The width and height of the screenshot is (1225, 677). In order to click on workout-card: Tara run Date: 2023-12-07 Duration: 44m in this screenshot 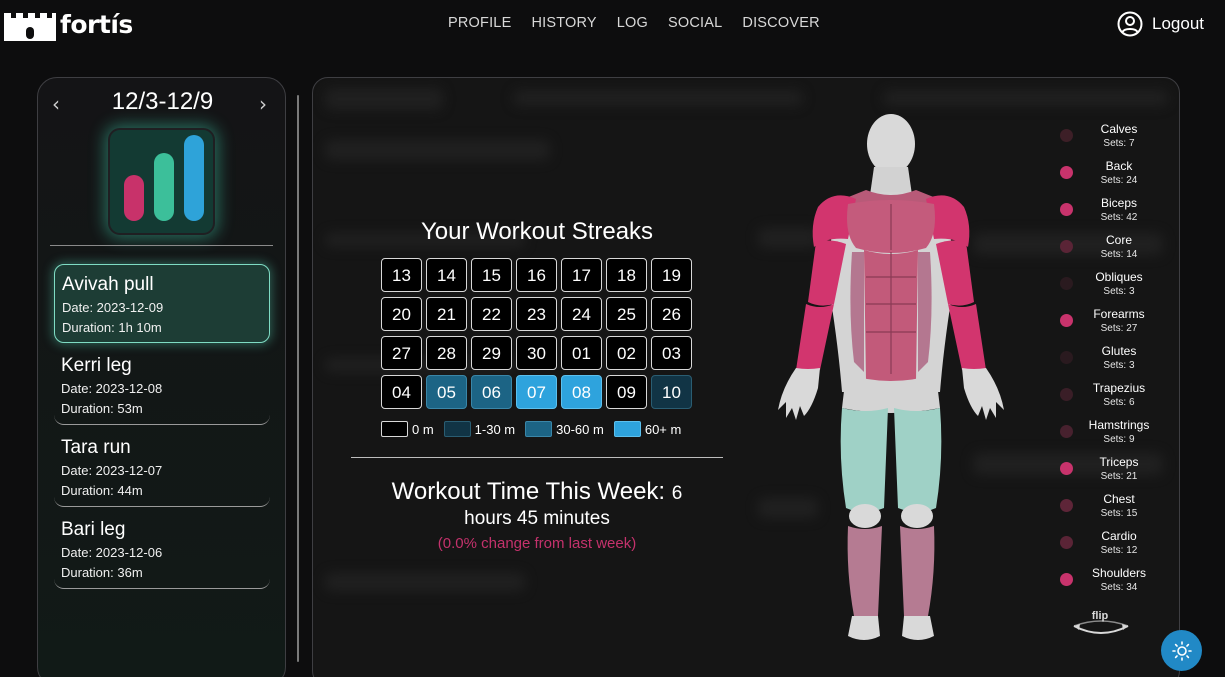, I will do `click(162, 467)`.